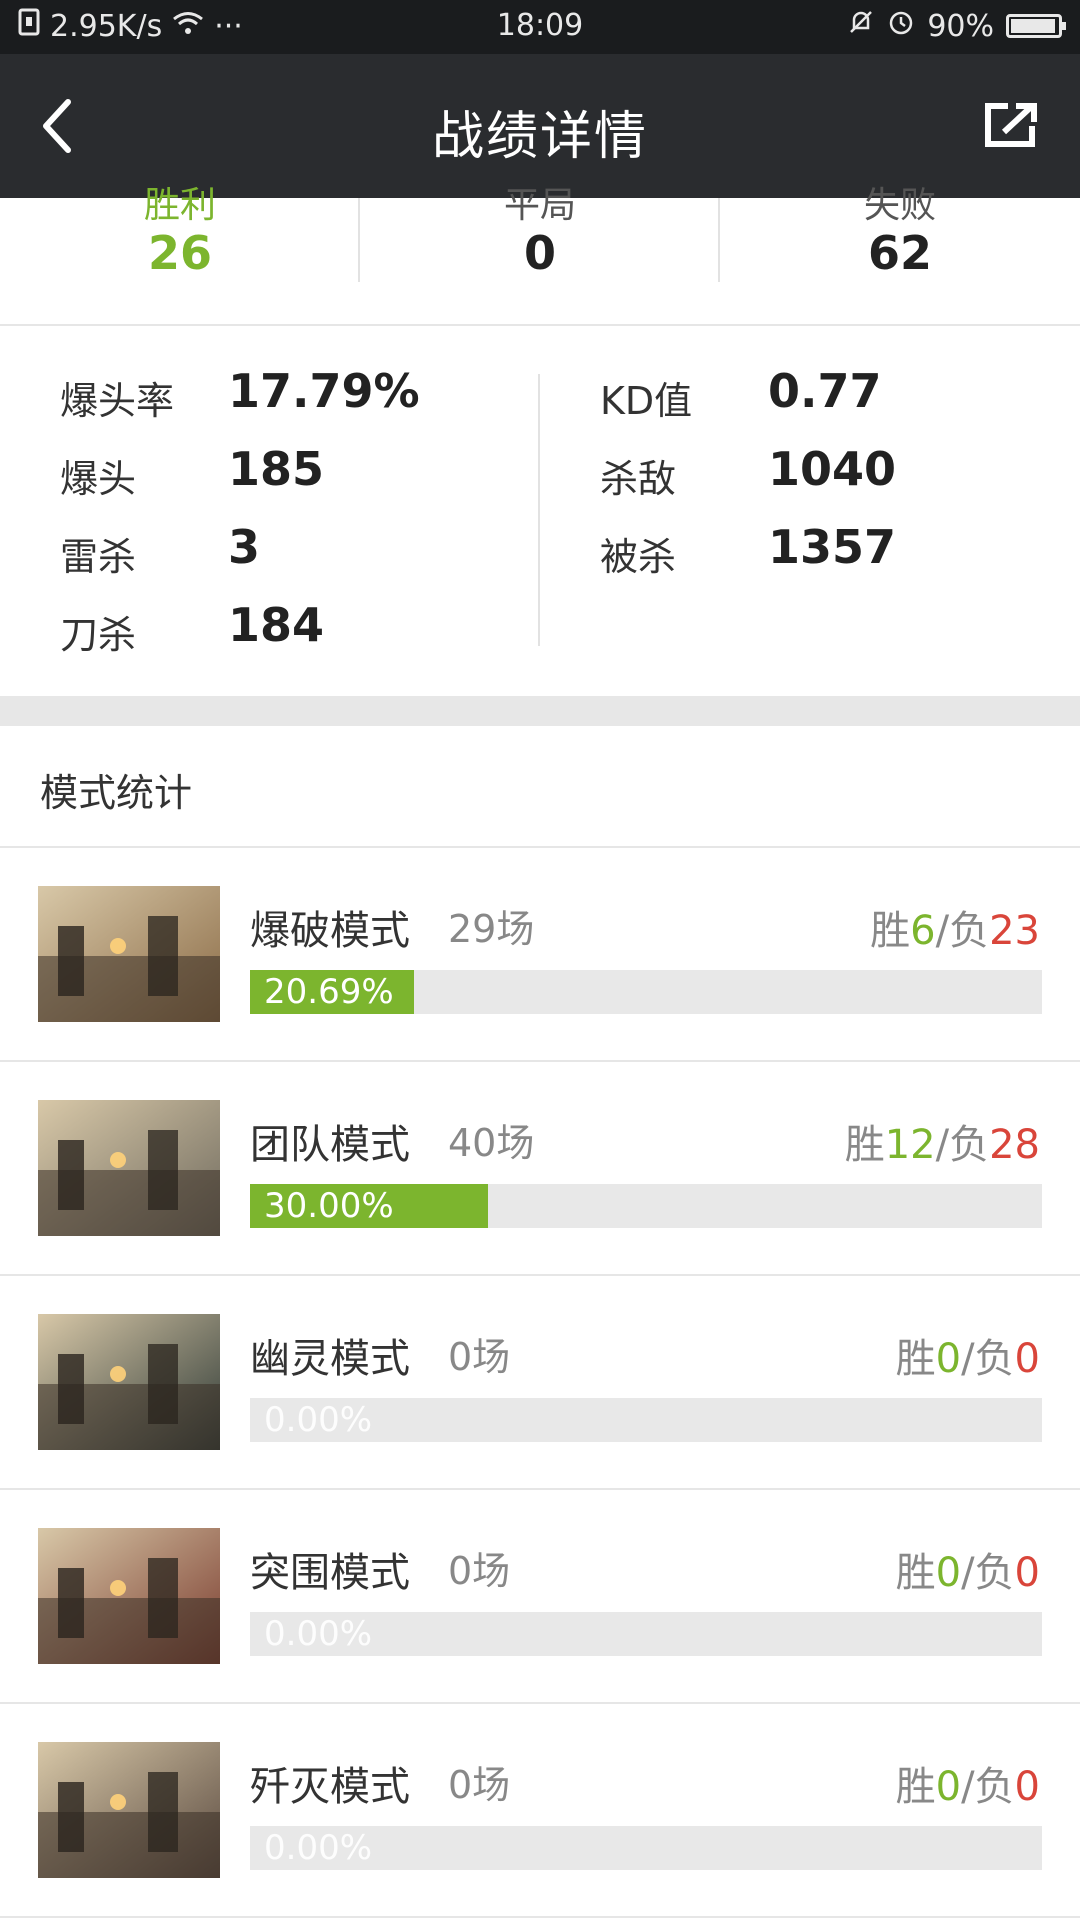  Describe the element at coordinates (98, 635) in the screenshot. I see `stat-label: 刀杀` at that location.